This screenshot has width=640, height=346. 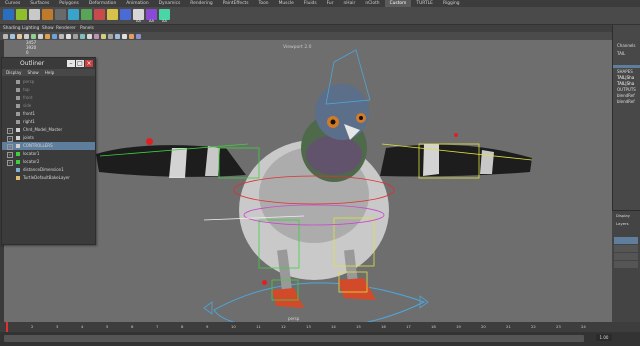 I want to click on maximize-button: □, so click(x=80, y=63).